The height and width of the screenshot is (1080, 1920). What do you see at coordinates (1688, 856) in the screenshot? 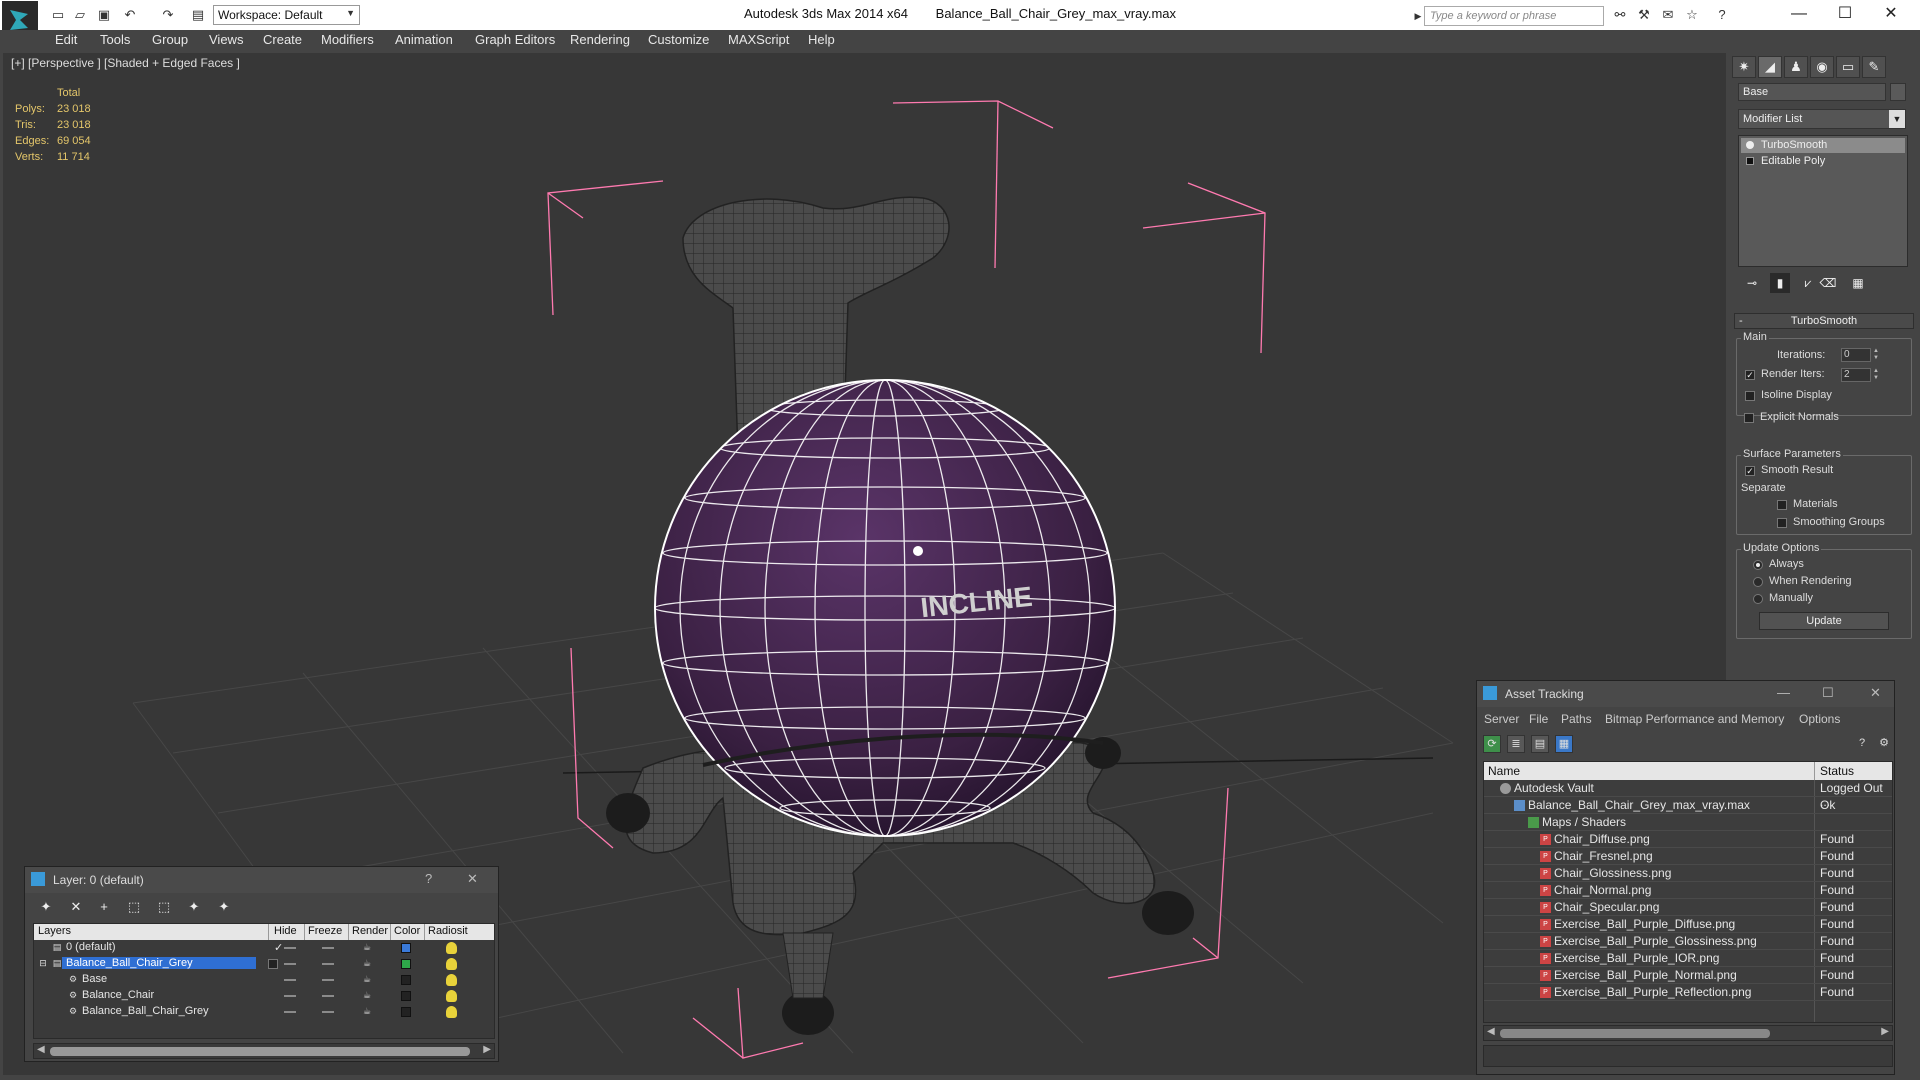
I see `table-row: P Chair_Fresnel.png Found` at bounding box center [1688, 856].